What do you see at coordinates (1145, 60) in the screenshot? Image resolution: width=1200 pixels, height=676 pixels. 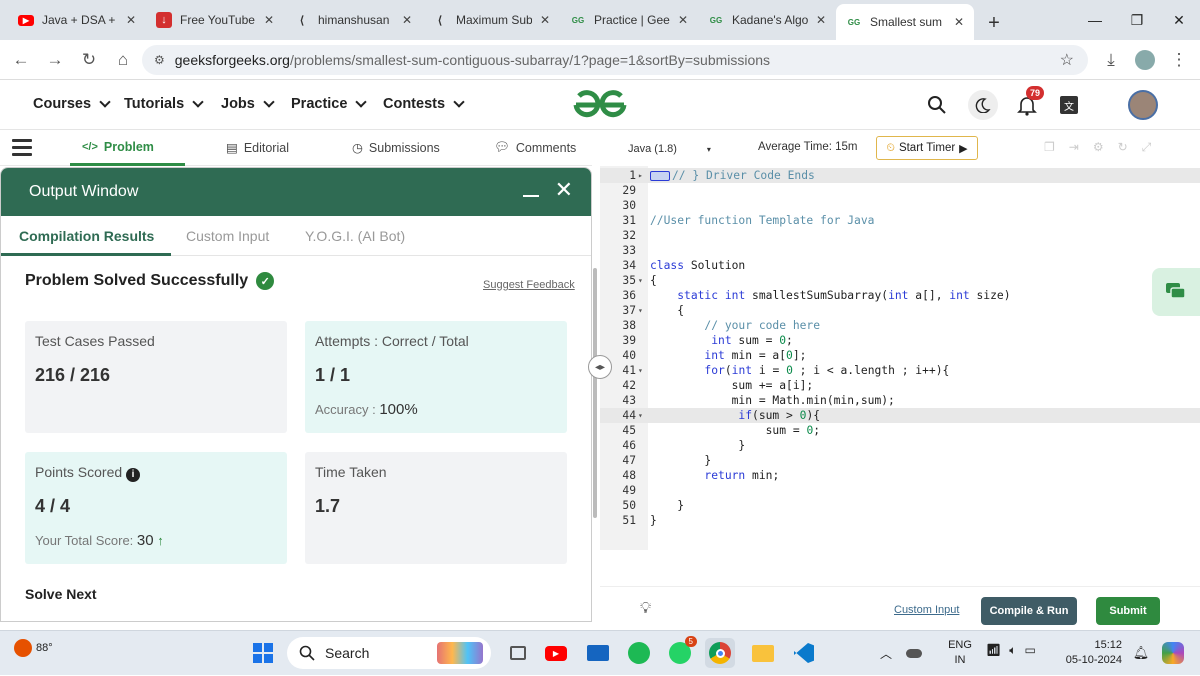 I see `profile-avatar-icon` at bounding box center [1145, 60].